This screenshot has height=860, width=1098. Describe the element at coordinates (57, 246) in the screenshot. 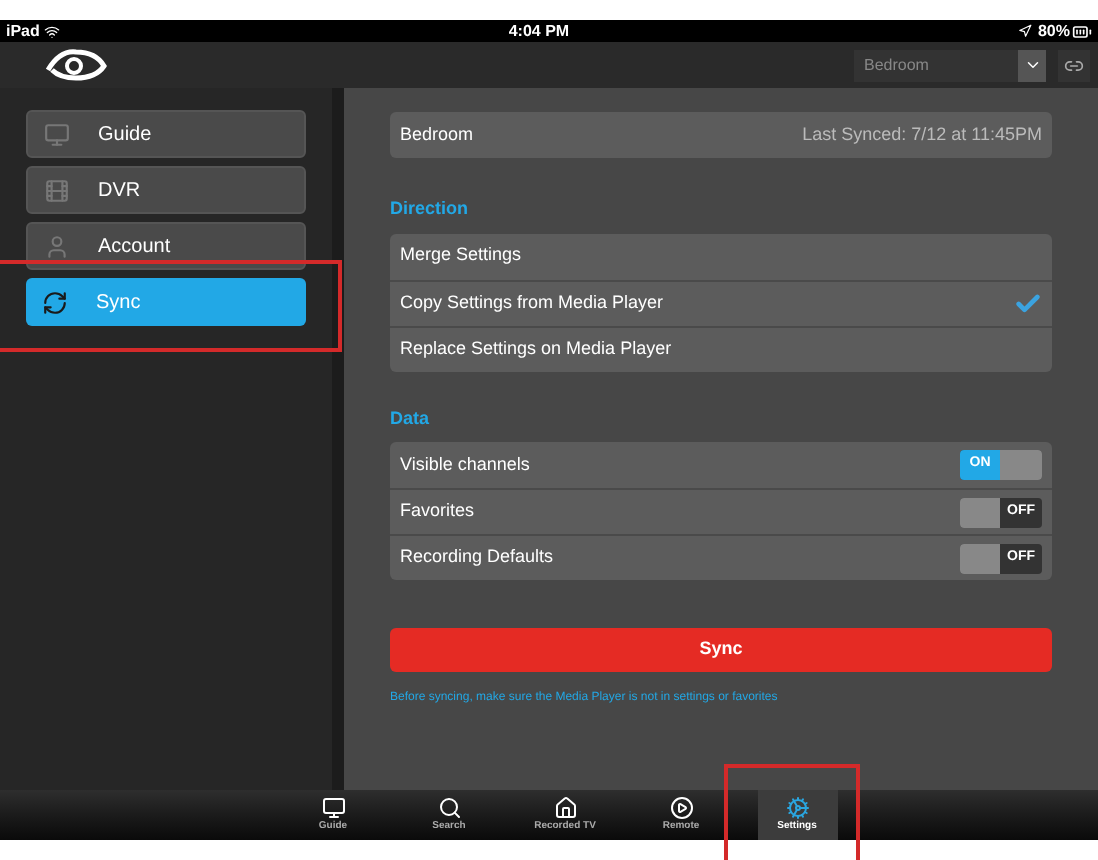

I see `person-icon` at that location.